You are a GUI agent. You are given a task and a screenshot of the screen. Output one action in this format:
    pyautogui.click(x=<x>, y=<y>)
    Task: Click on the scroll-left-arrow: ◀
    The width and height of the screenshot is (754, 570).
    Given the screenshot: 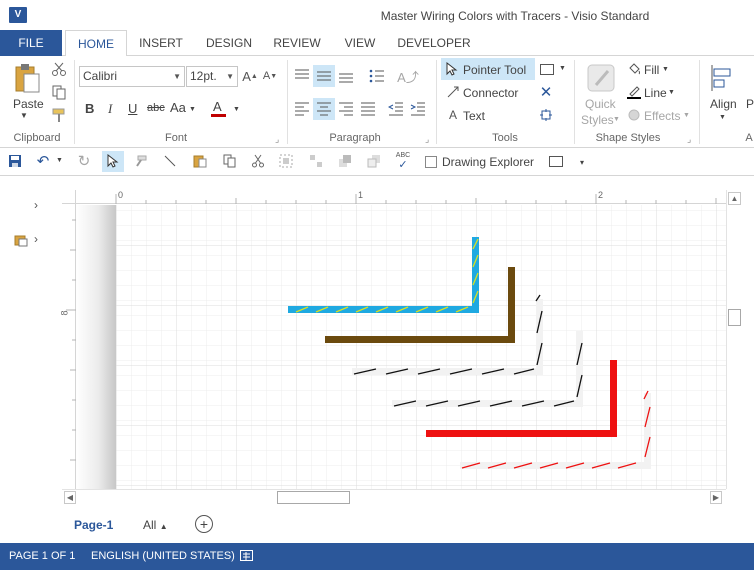 What is the action you would take?
    pyautogui.click(x=70, y=497)
    